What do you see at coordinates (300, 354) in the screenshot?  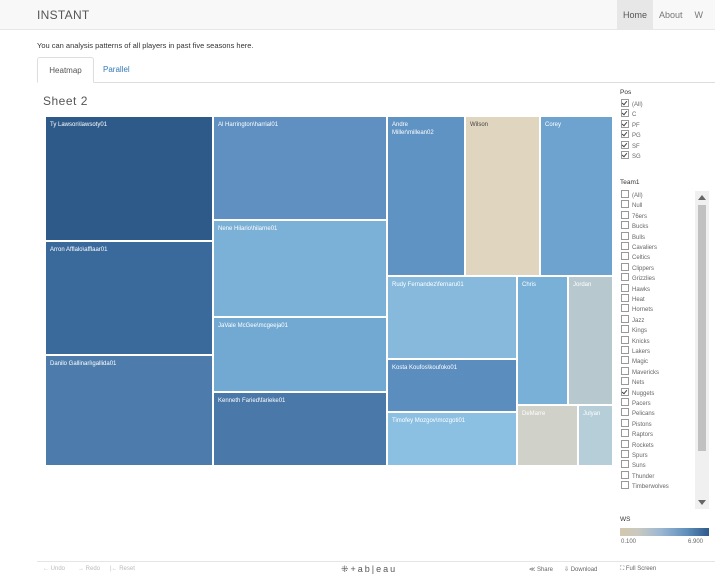 I see `treemap-cell: JaVale McGee\mcgeeja01` at bounding box center [300, 354].